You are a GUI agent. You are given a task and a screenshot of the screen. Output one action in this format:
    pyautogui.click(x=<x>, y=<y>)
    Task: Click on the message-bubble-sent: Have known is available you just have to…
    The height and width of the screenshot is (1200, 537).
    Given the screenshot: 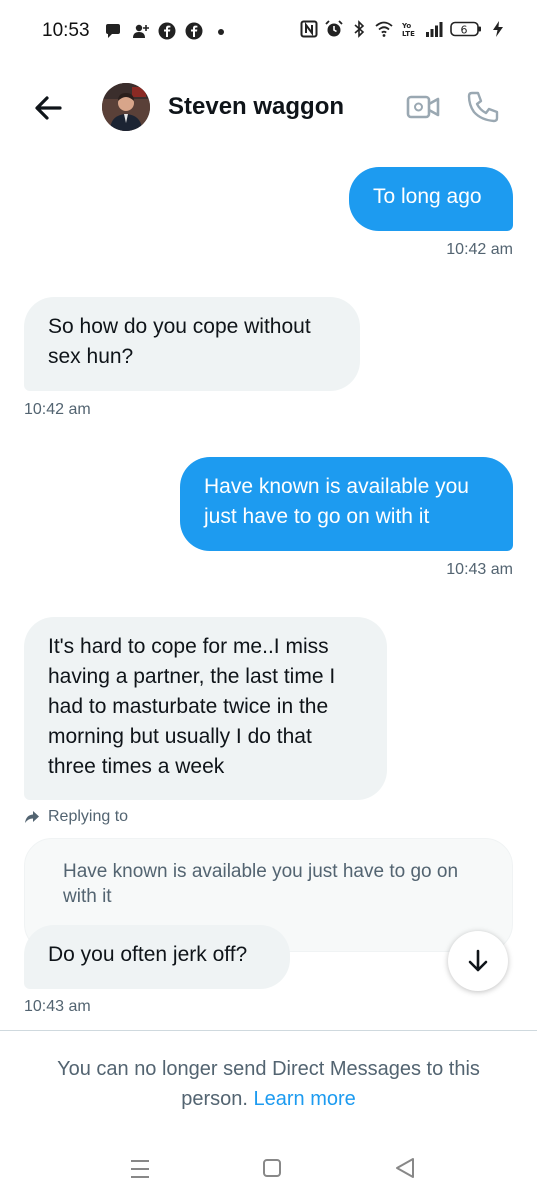 What is the action you would take?
    pyautogui.click(x=346, y=504)
    